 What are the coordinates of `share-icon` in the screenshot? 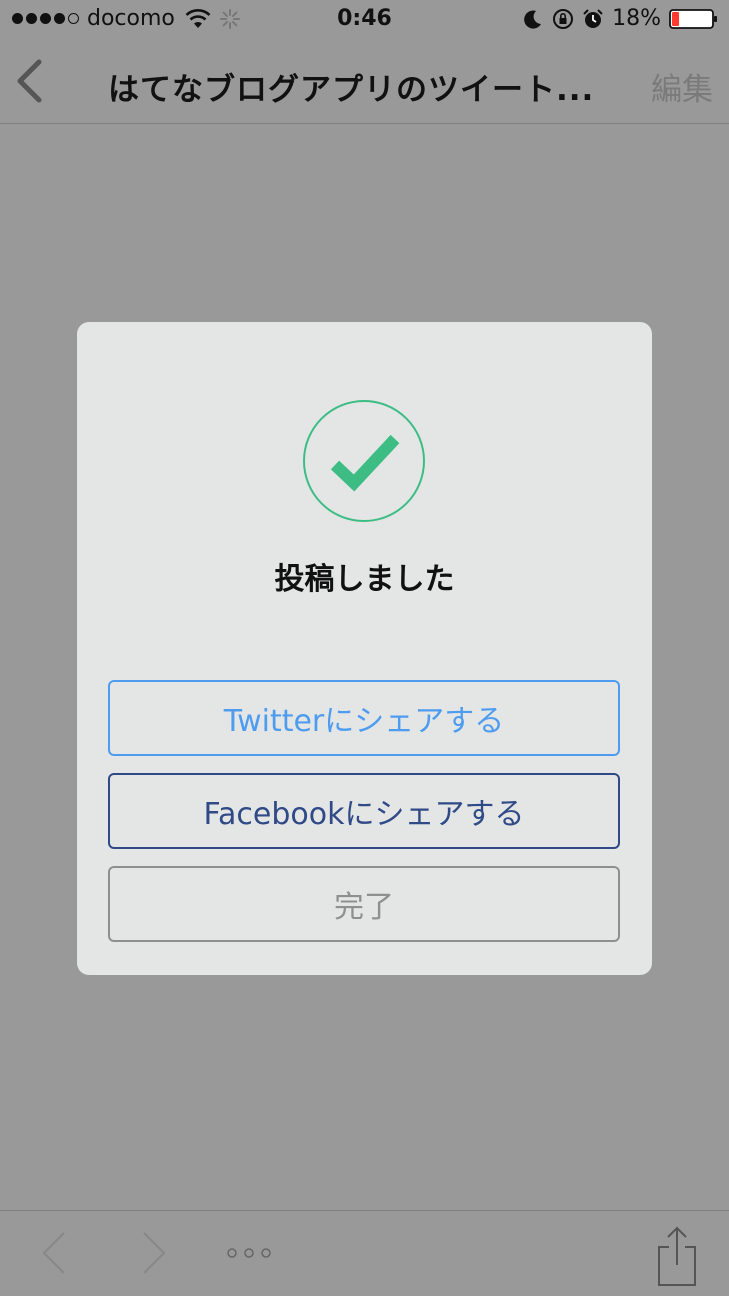 It's located at (677, 1256).